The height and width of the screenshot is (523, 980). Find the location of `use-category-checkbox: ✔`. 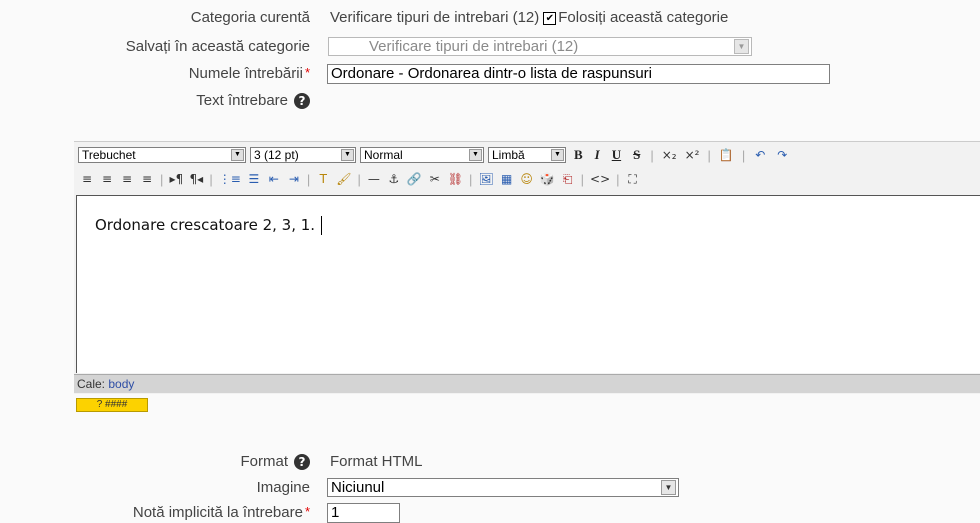

use-category-checkbox: ✔ is located at coordinates (550, 18).